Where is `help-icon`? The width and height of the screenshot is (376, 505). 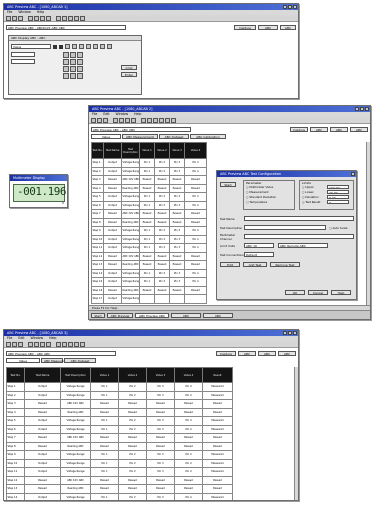 help-icon is located at coordinates (82, 344).